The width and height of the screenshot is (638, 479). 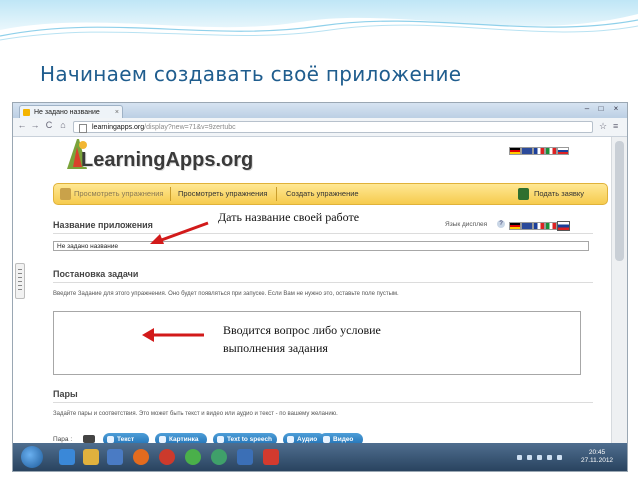 I want to click on url-path: /display?new=71&v=9zertubc, so click(x=190, y=127).